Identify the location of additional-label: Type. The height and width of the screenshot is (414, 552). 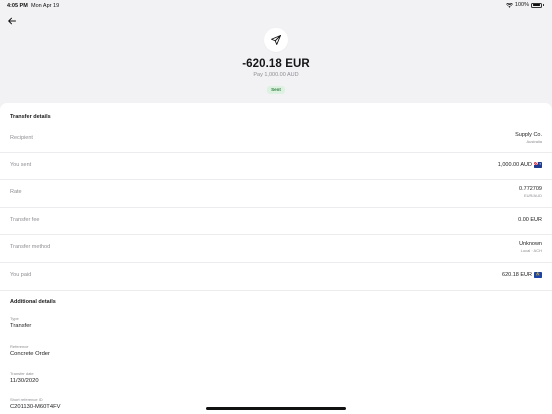
(14, 318).